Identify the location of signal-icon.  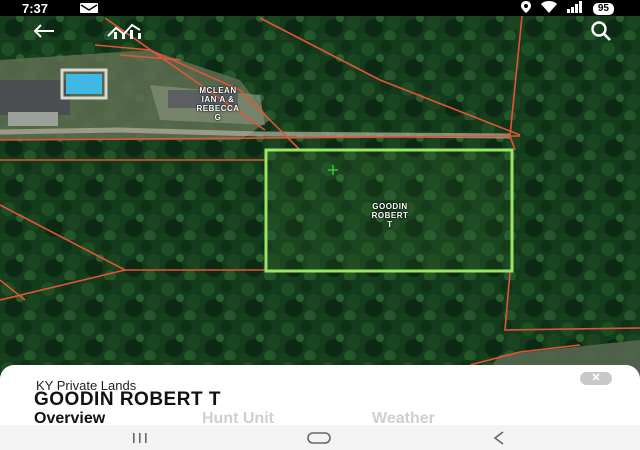
(574, 8).